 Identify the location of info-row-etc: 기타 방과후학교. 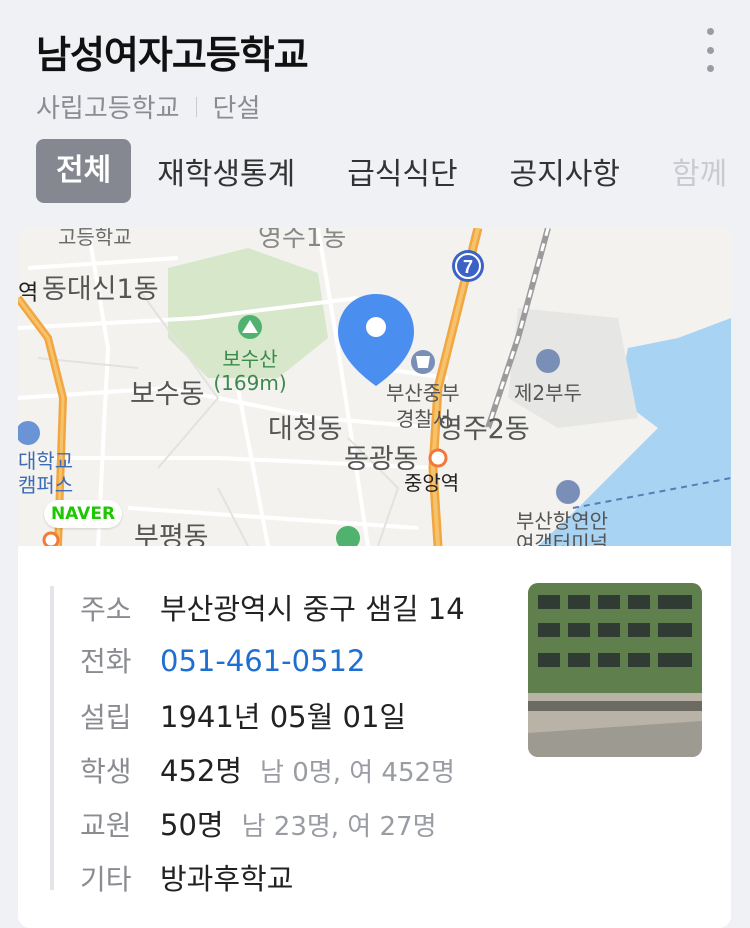
(186, 877).